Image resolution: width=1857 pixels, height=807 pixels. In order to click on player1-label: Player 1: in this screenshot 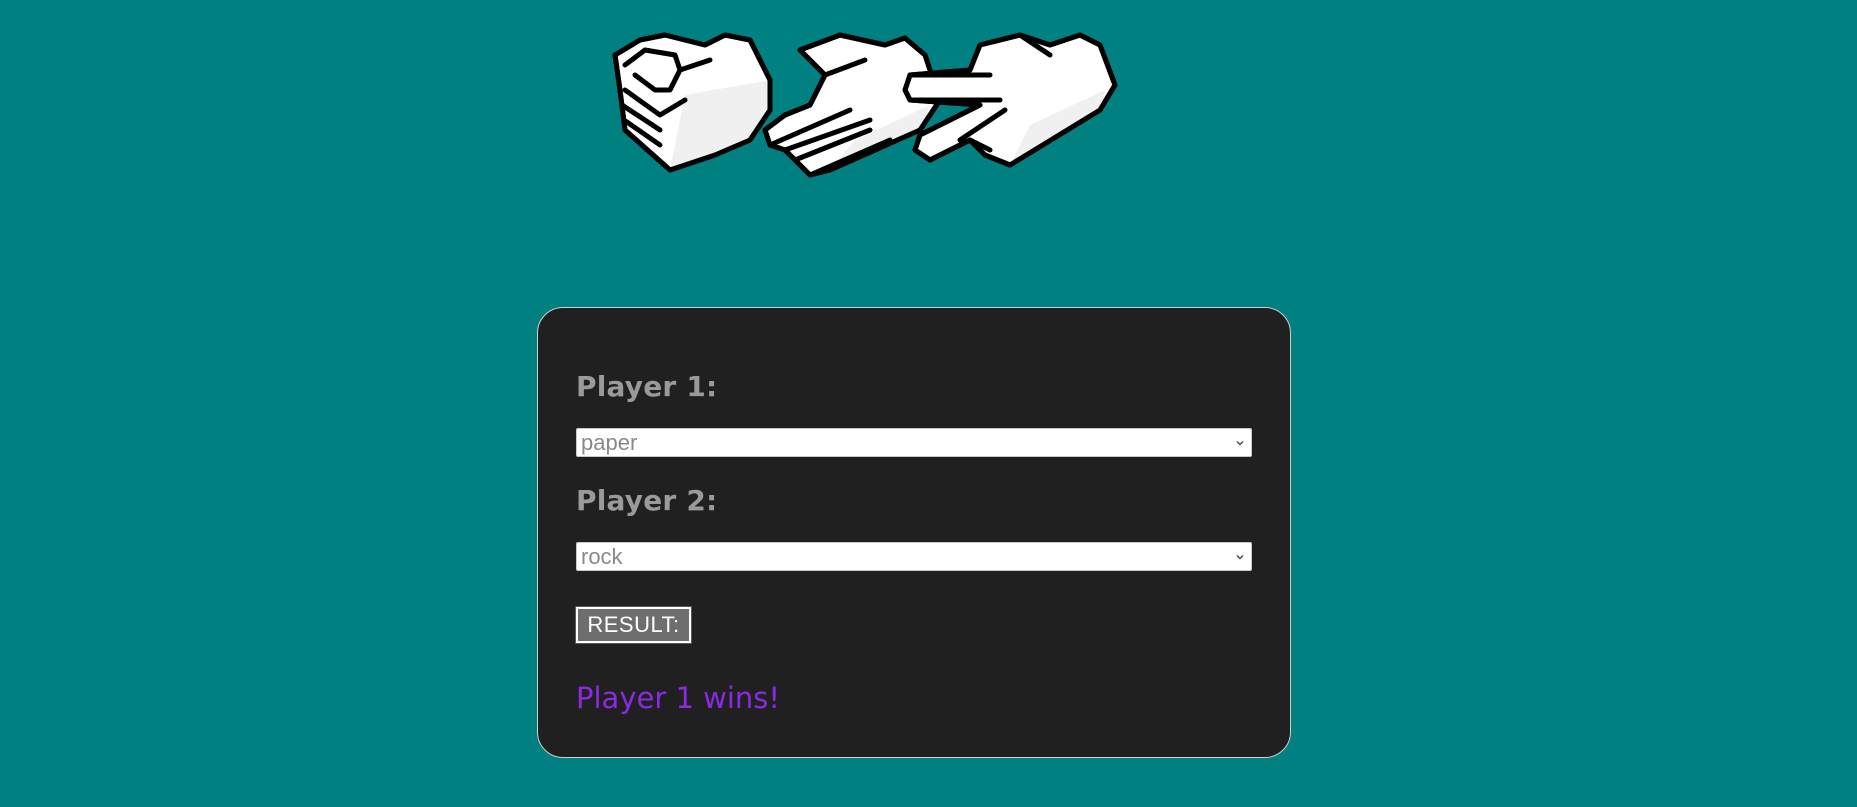, I will do `click(647, 386)`.